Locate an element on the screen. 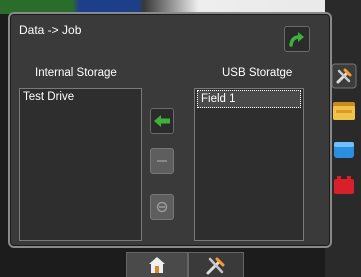  tab-tools is located at coordinates (216, 264).